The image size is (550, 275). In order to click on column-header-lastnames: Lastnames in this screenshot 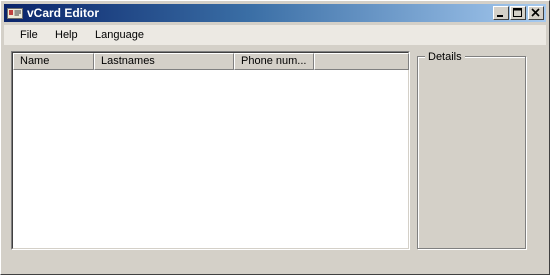, I will do `click(164, 61)`.